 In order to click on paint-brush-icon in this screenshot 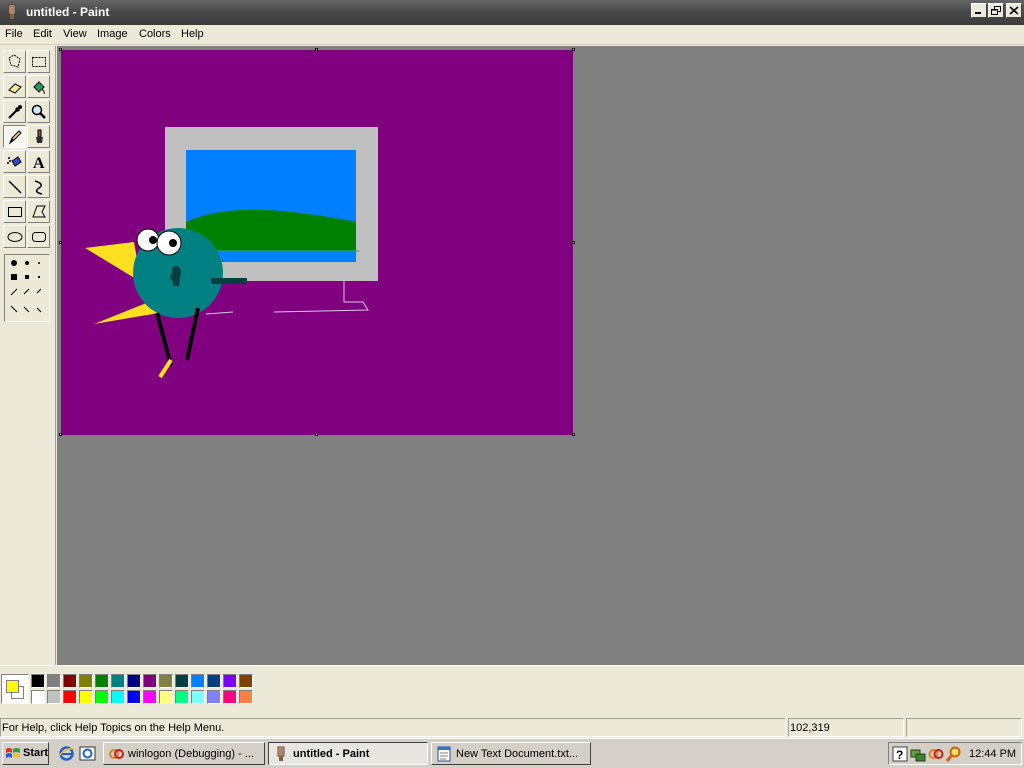, I will do `click(12, 11)`.